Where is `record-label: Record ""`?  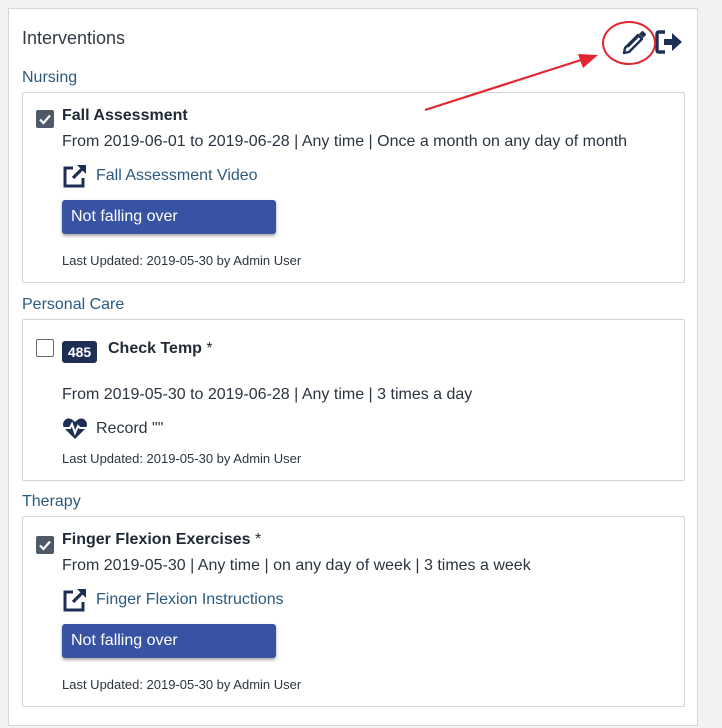
record-label: Record "" is located at coordinates (130, 428).